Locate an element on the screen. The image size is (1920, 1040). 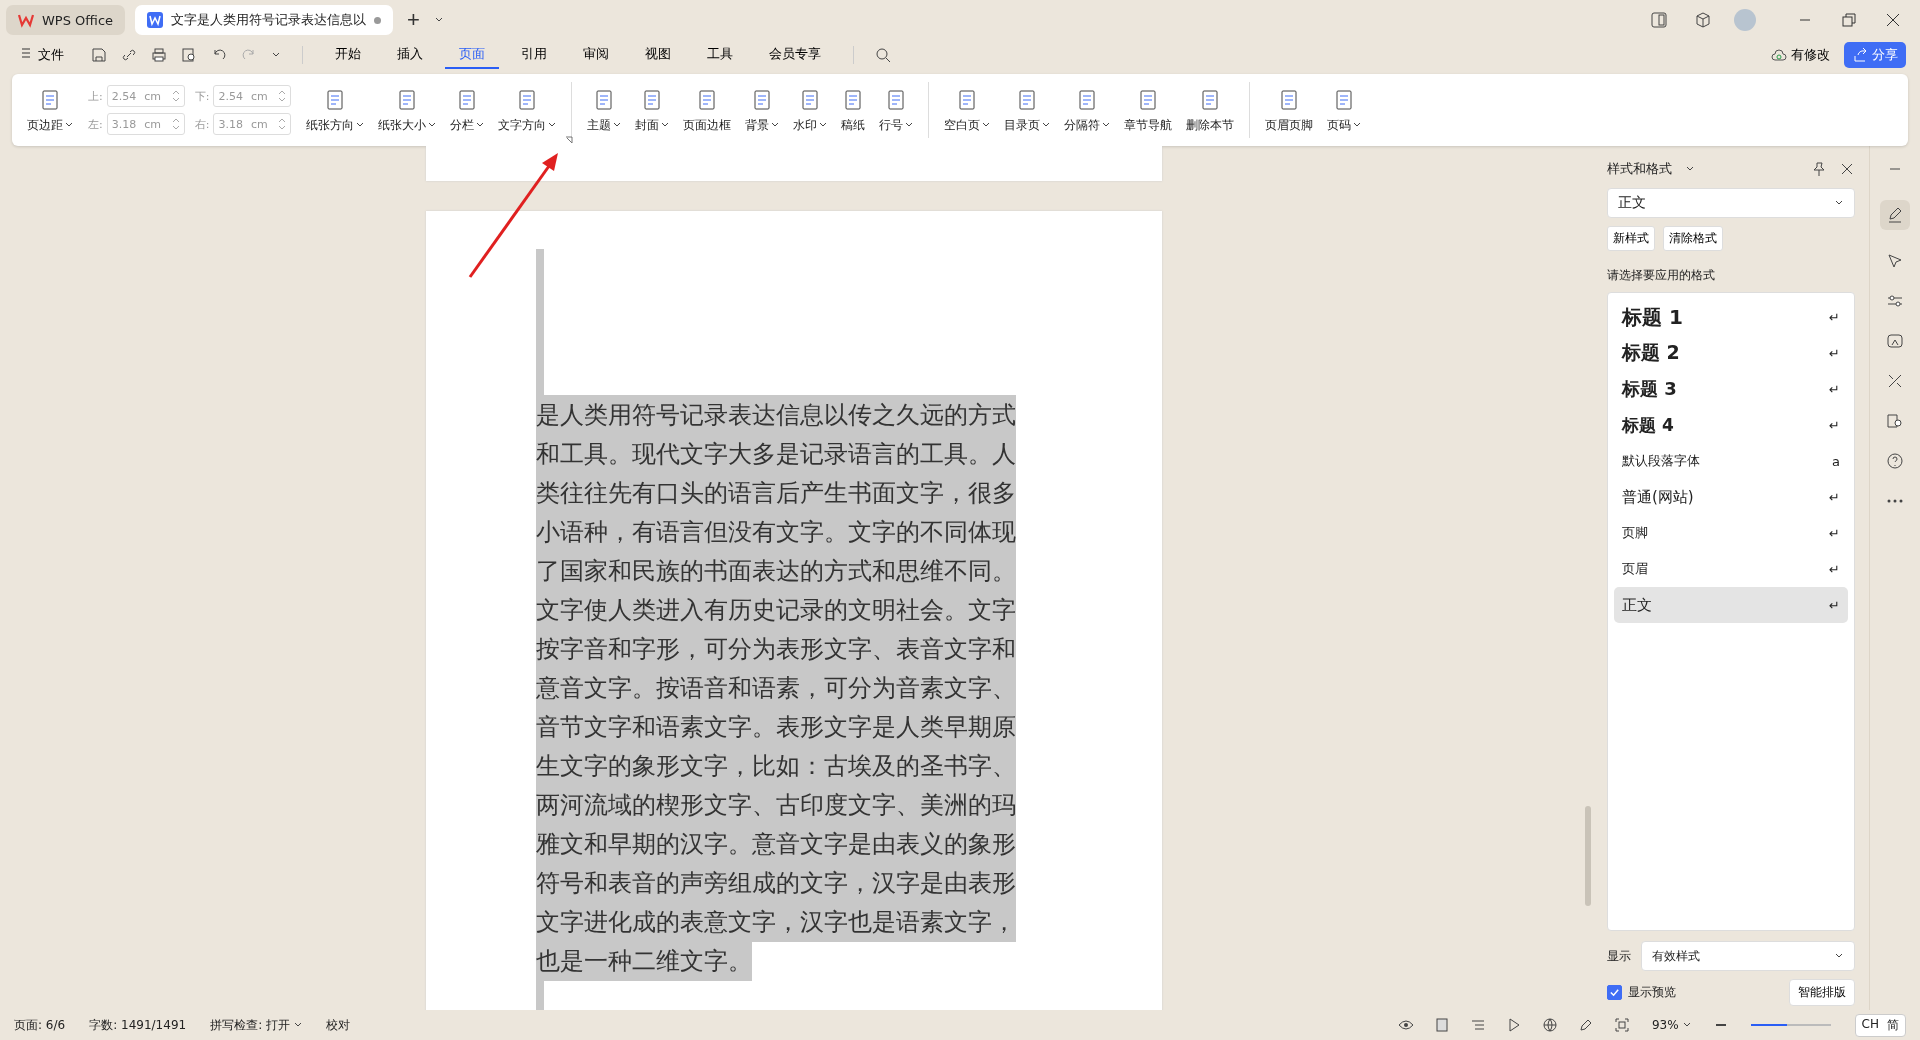
search-icon is located at coordinates (883, 55).